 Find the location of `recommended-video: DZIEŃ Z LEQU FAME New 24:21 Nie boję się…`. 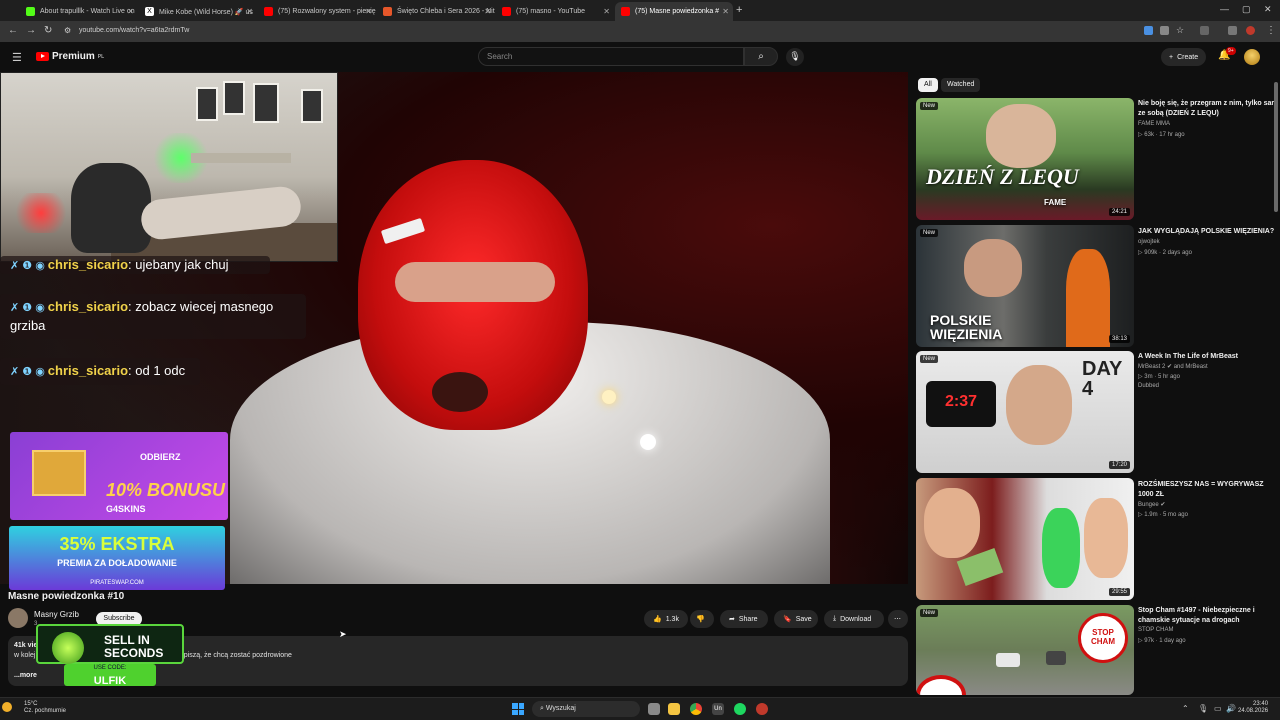

recommended-video: DZIEŃ Z LEQU FAME New 24:21 Nie boję się… is located at coordinates (1097, 160).